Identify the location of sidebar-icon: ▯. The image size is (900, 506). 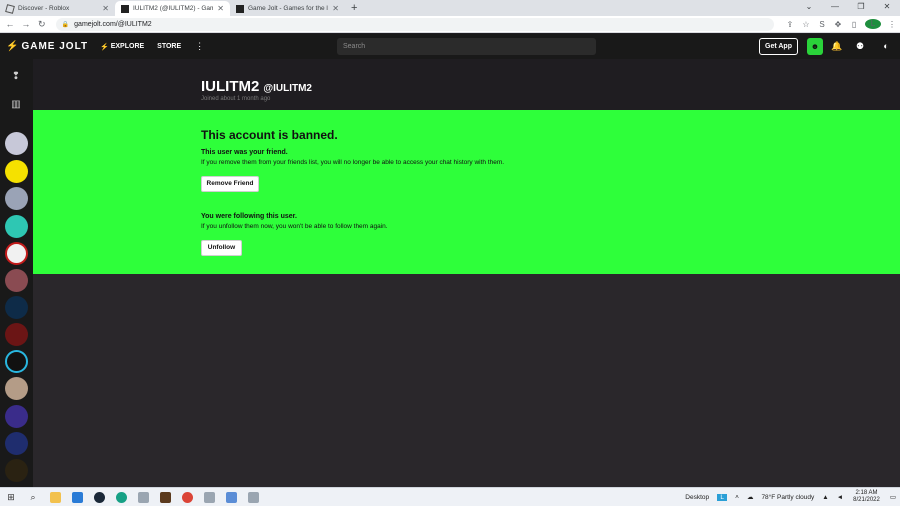
(854, 24).